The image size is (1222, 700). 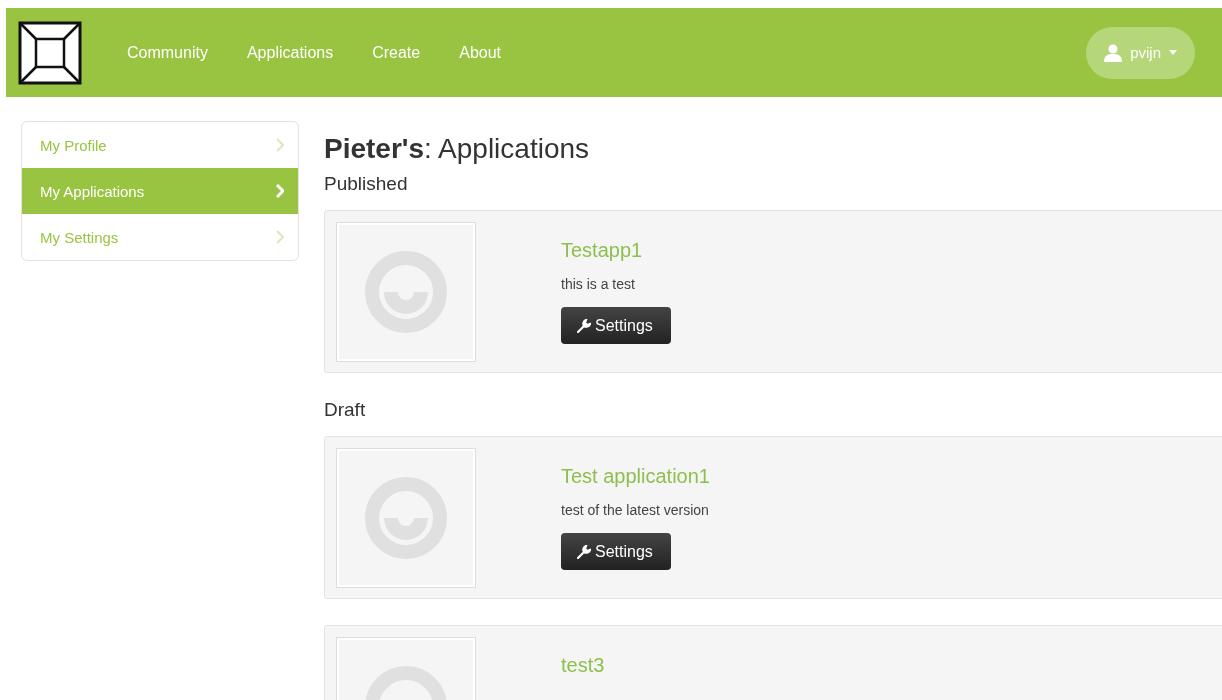 What do you see at coordinates (366, 184) in the screenshot?
I see `section-heading: Published` at bounding box center [366, 184].